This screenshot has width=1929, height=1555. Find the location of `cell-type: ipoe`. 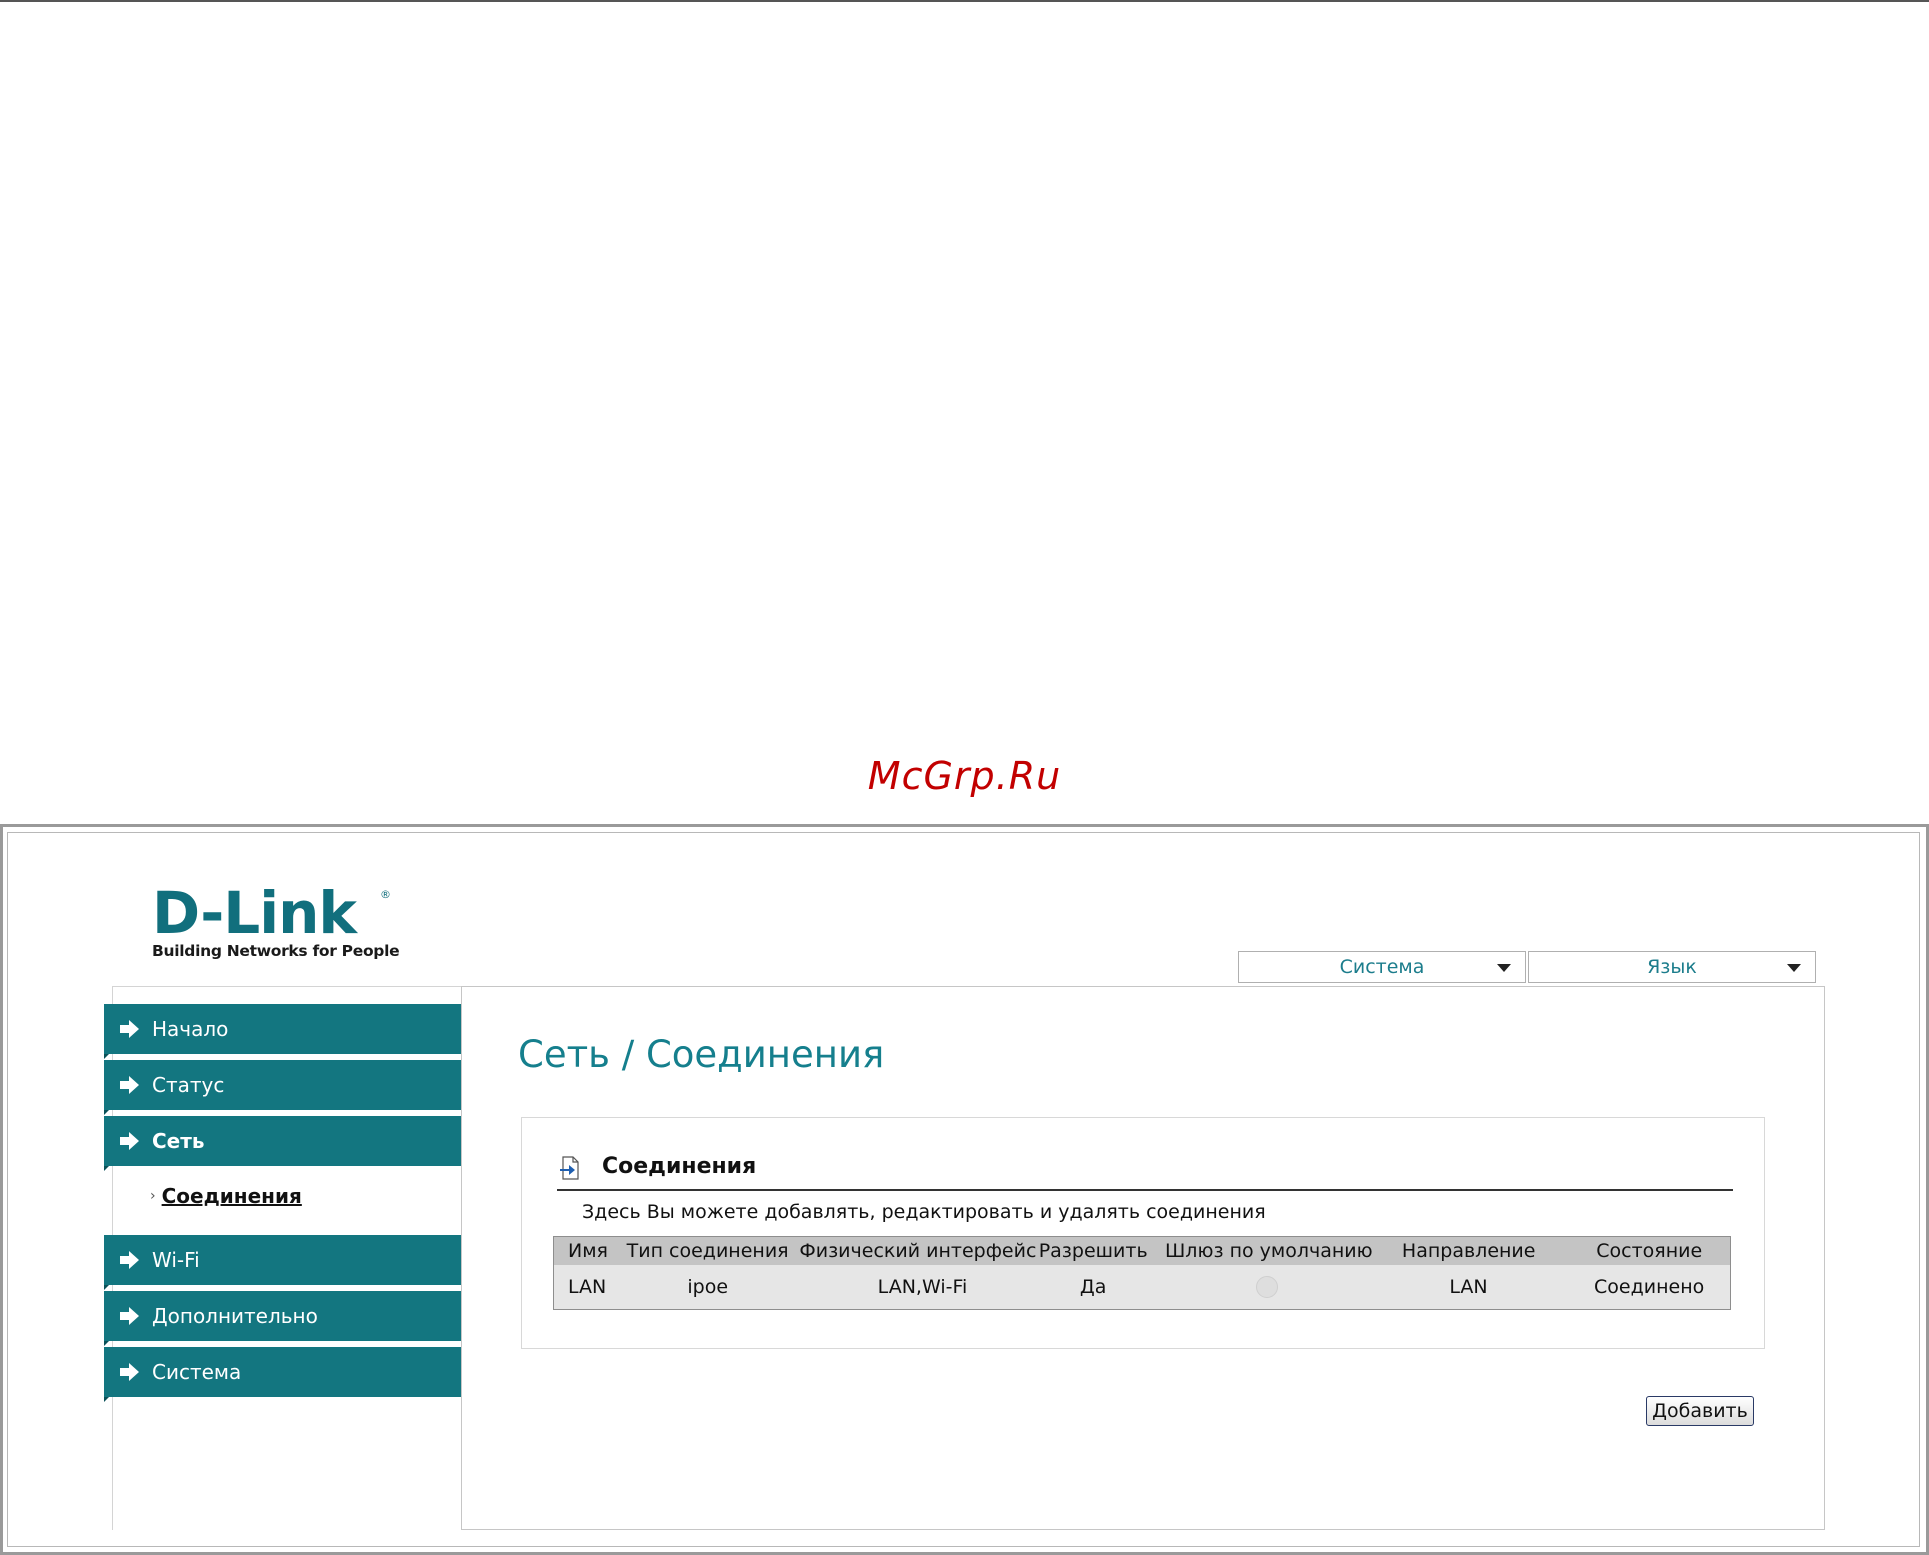

cell-type: ipoe is located at coordinates (708, 1287).